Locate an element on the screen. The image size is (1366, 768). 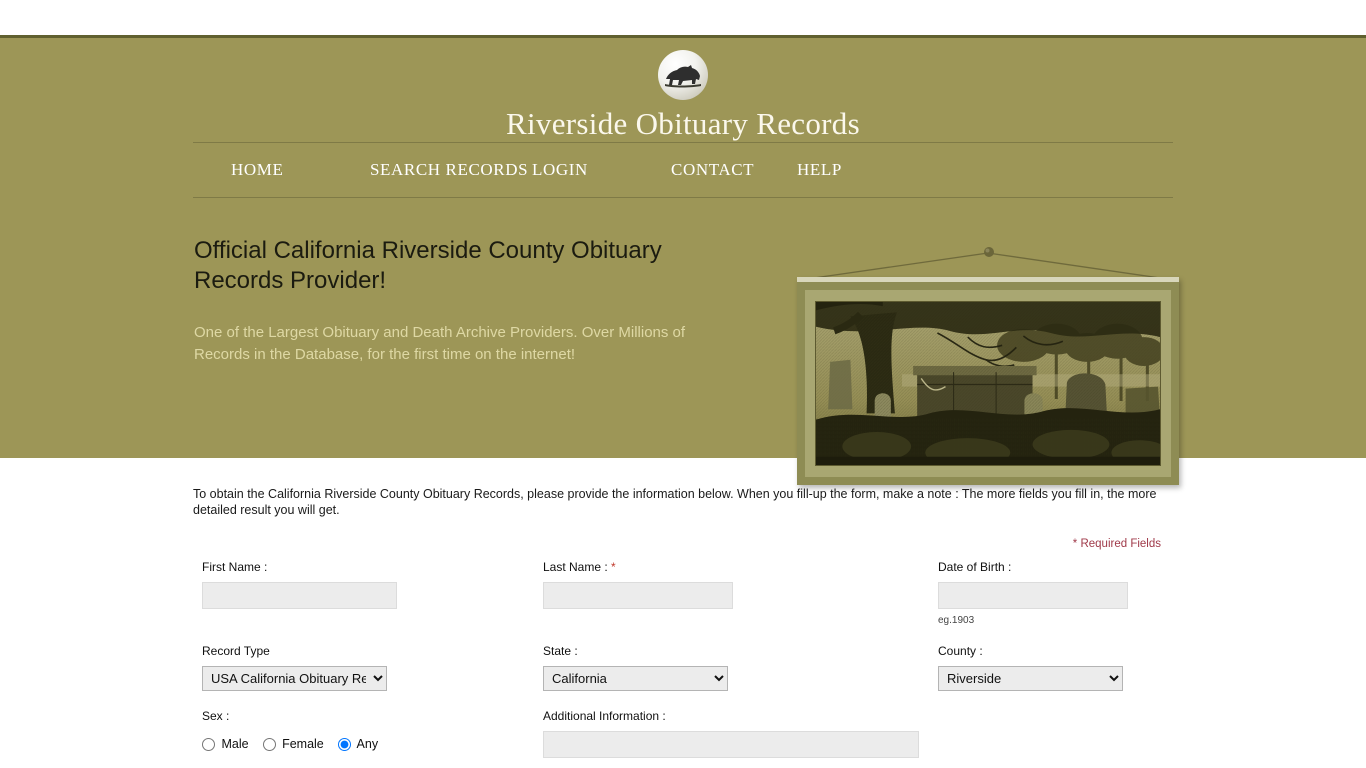
sex-option-male: Male is located at coordinates (225, 744).